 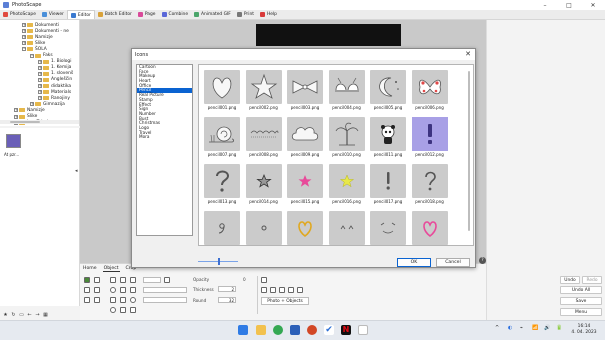 What do you see at coordinates (53, 14) in the screenshot?
I see `tab-viewer: Viewer` at bounding box center [53, 14].